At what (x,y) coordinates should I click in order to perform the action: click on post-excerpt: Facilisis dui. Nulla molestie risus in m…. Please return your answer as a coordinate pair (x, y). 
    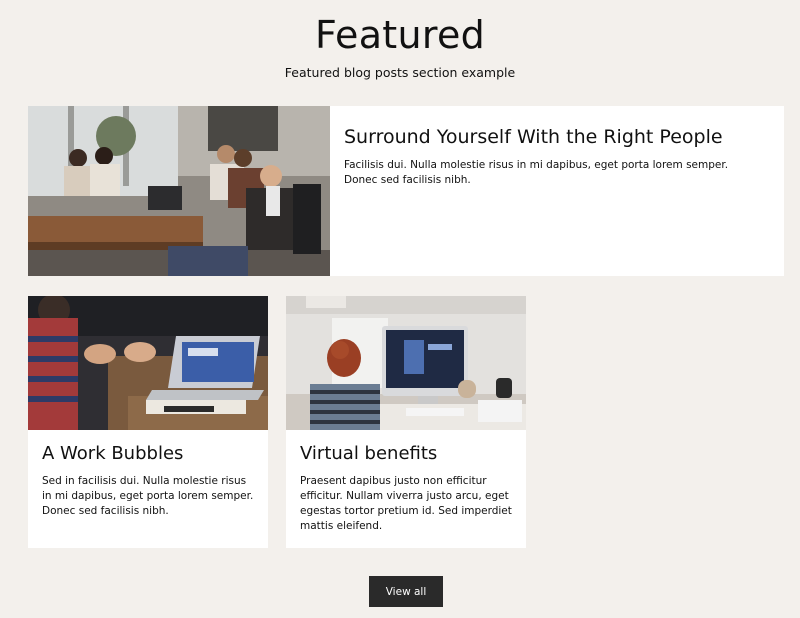
    Looking at the image, I should click on (536, 172).